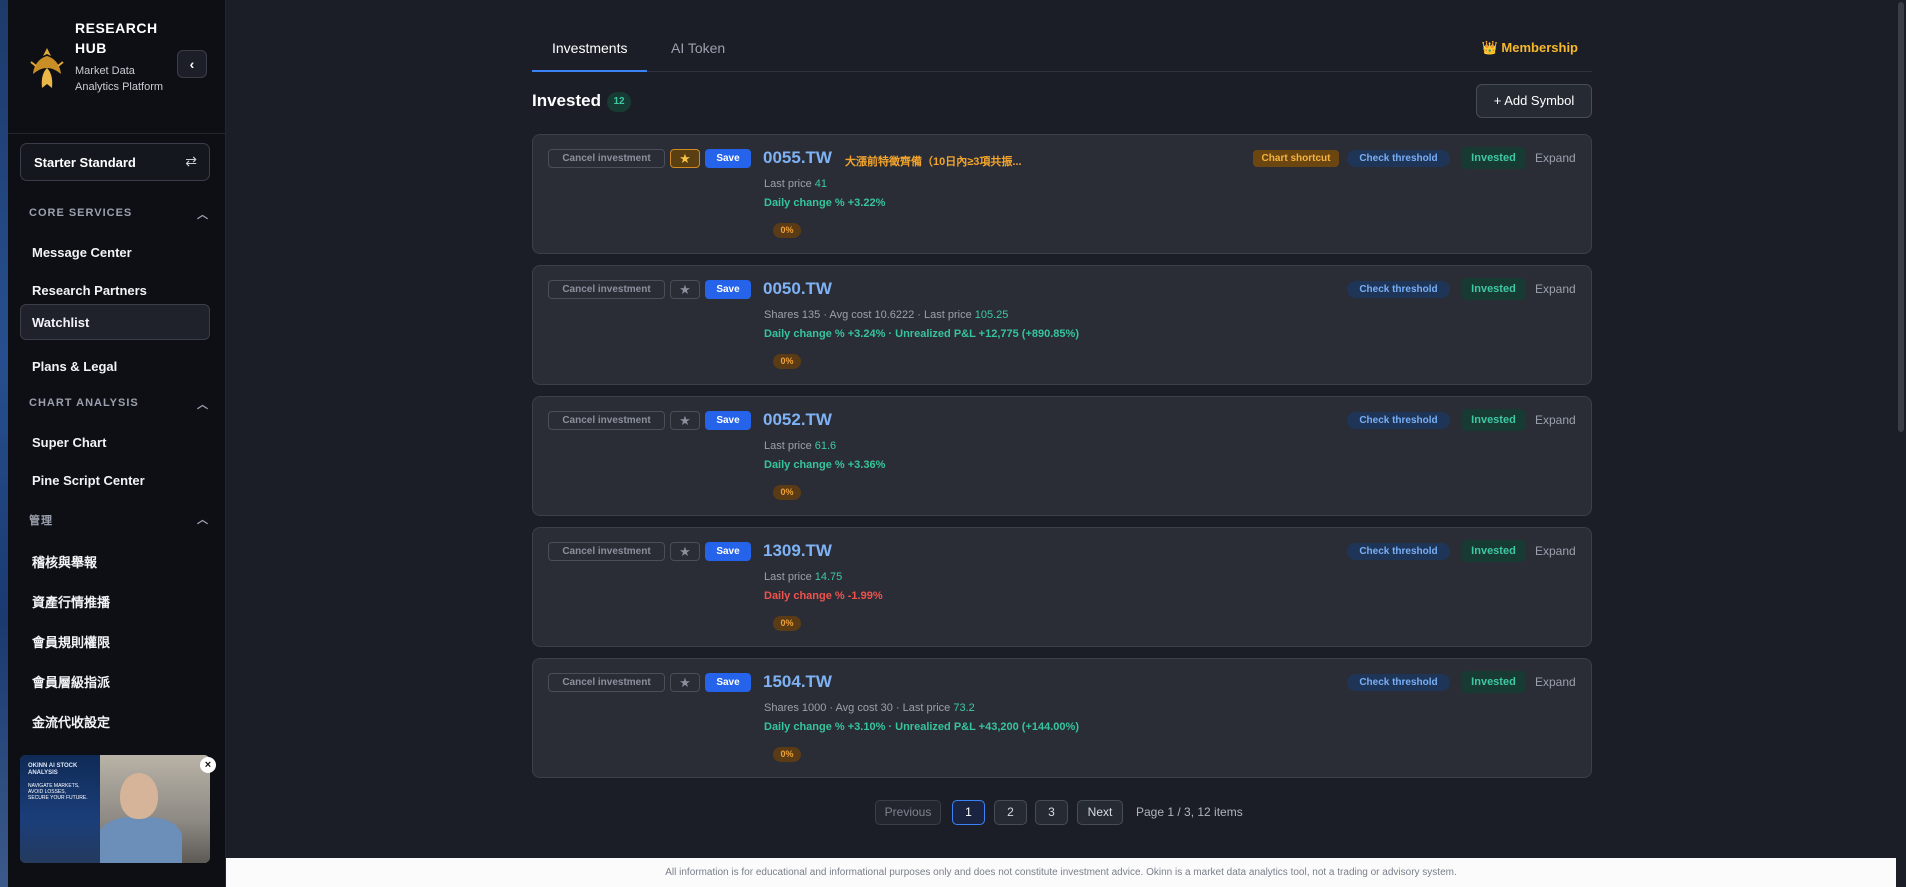 The height and width of the screenshot is (887, 1906). Describe the element at coordinates (589, 48) in the screenshot. I see `tab-investments: Investments` at that location.